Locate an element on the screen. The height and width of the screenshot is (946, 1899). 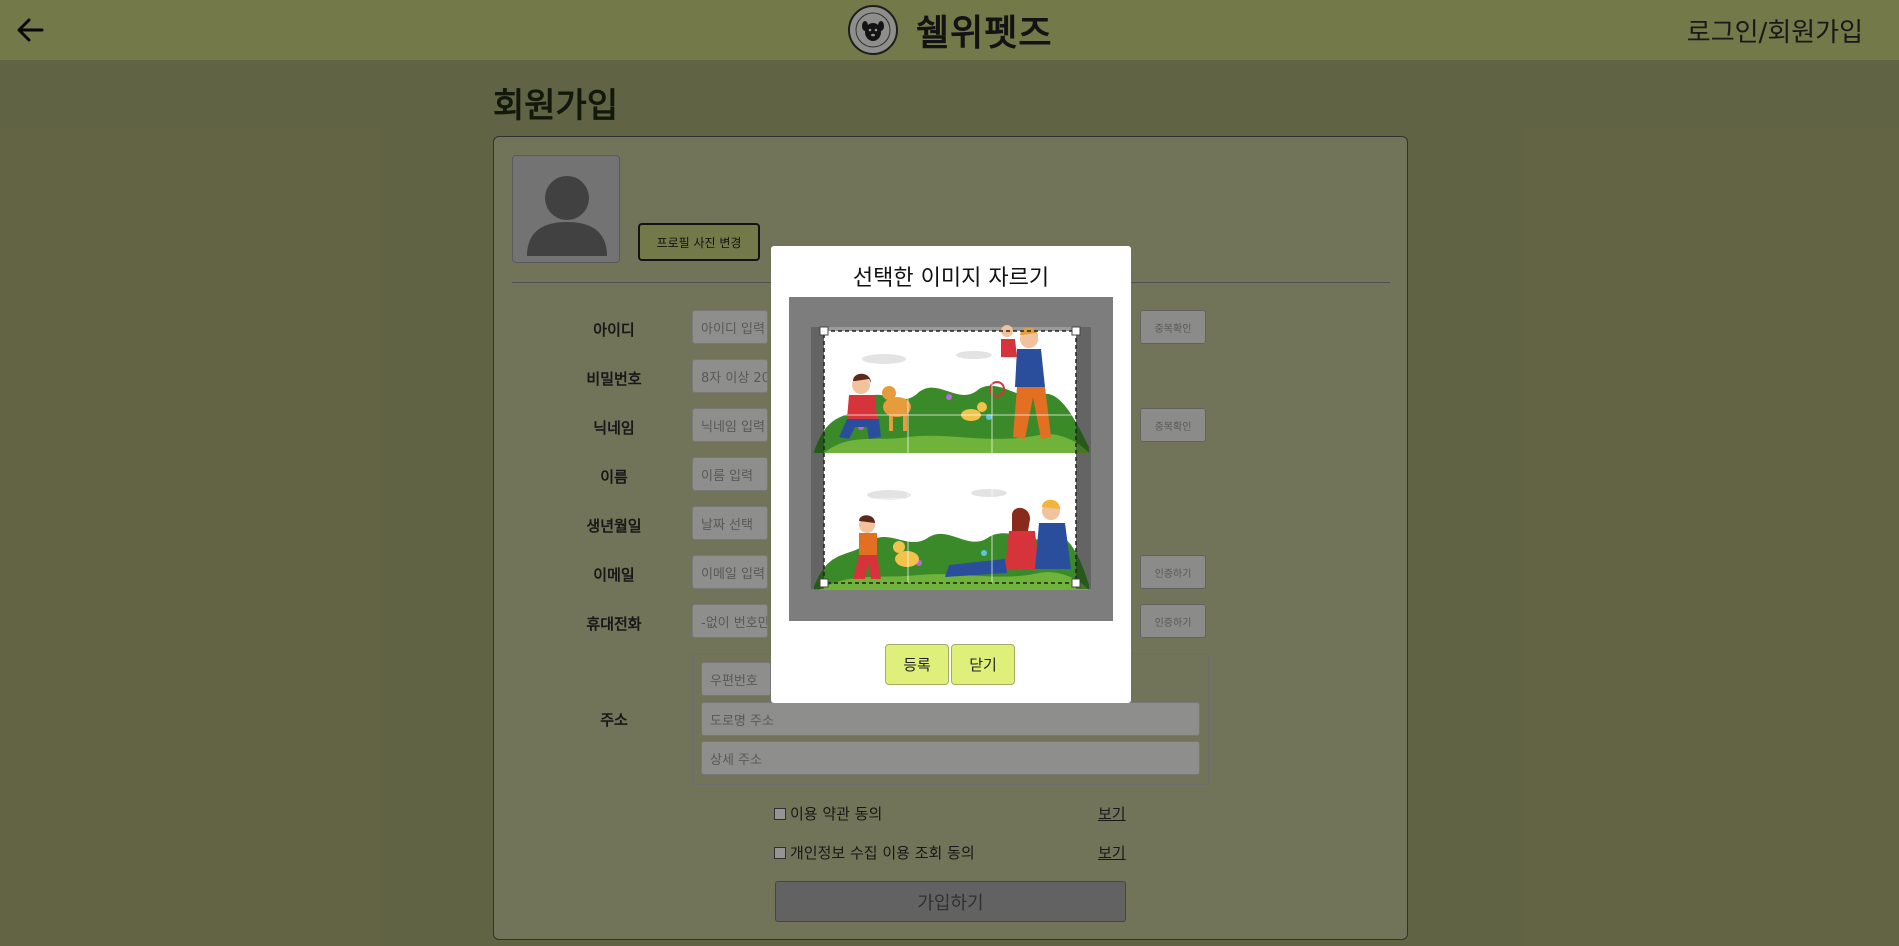
image-cropper is located at coordinates (951, 459).